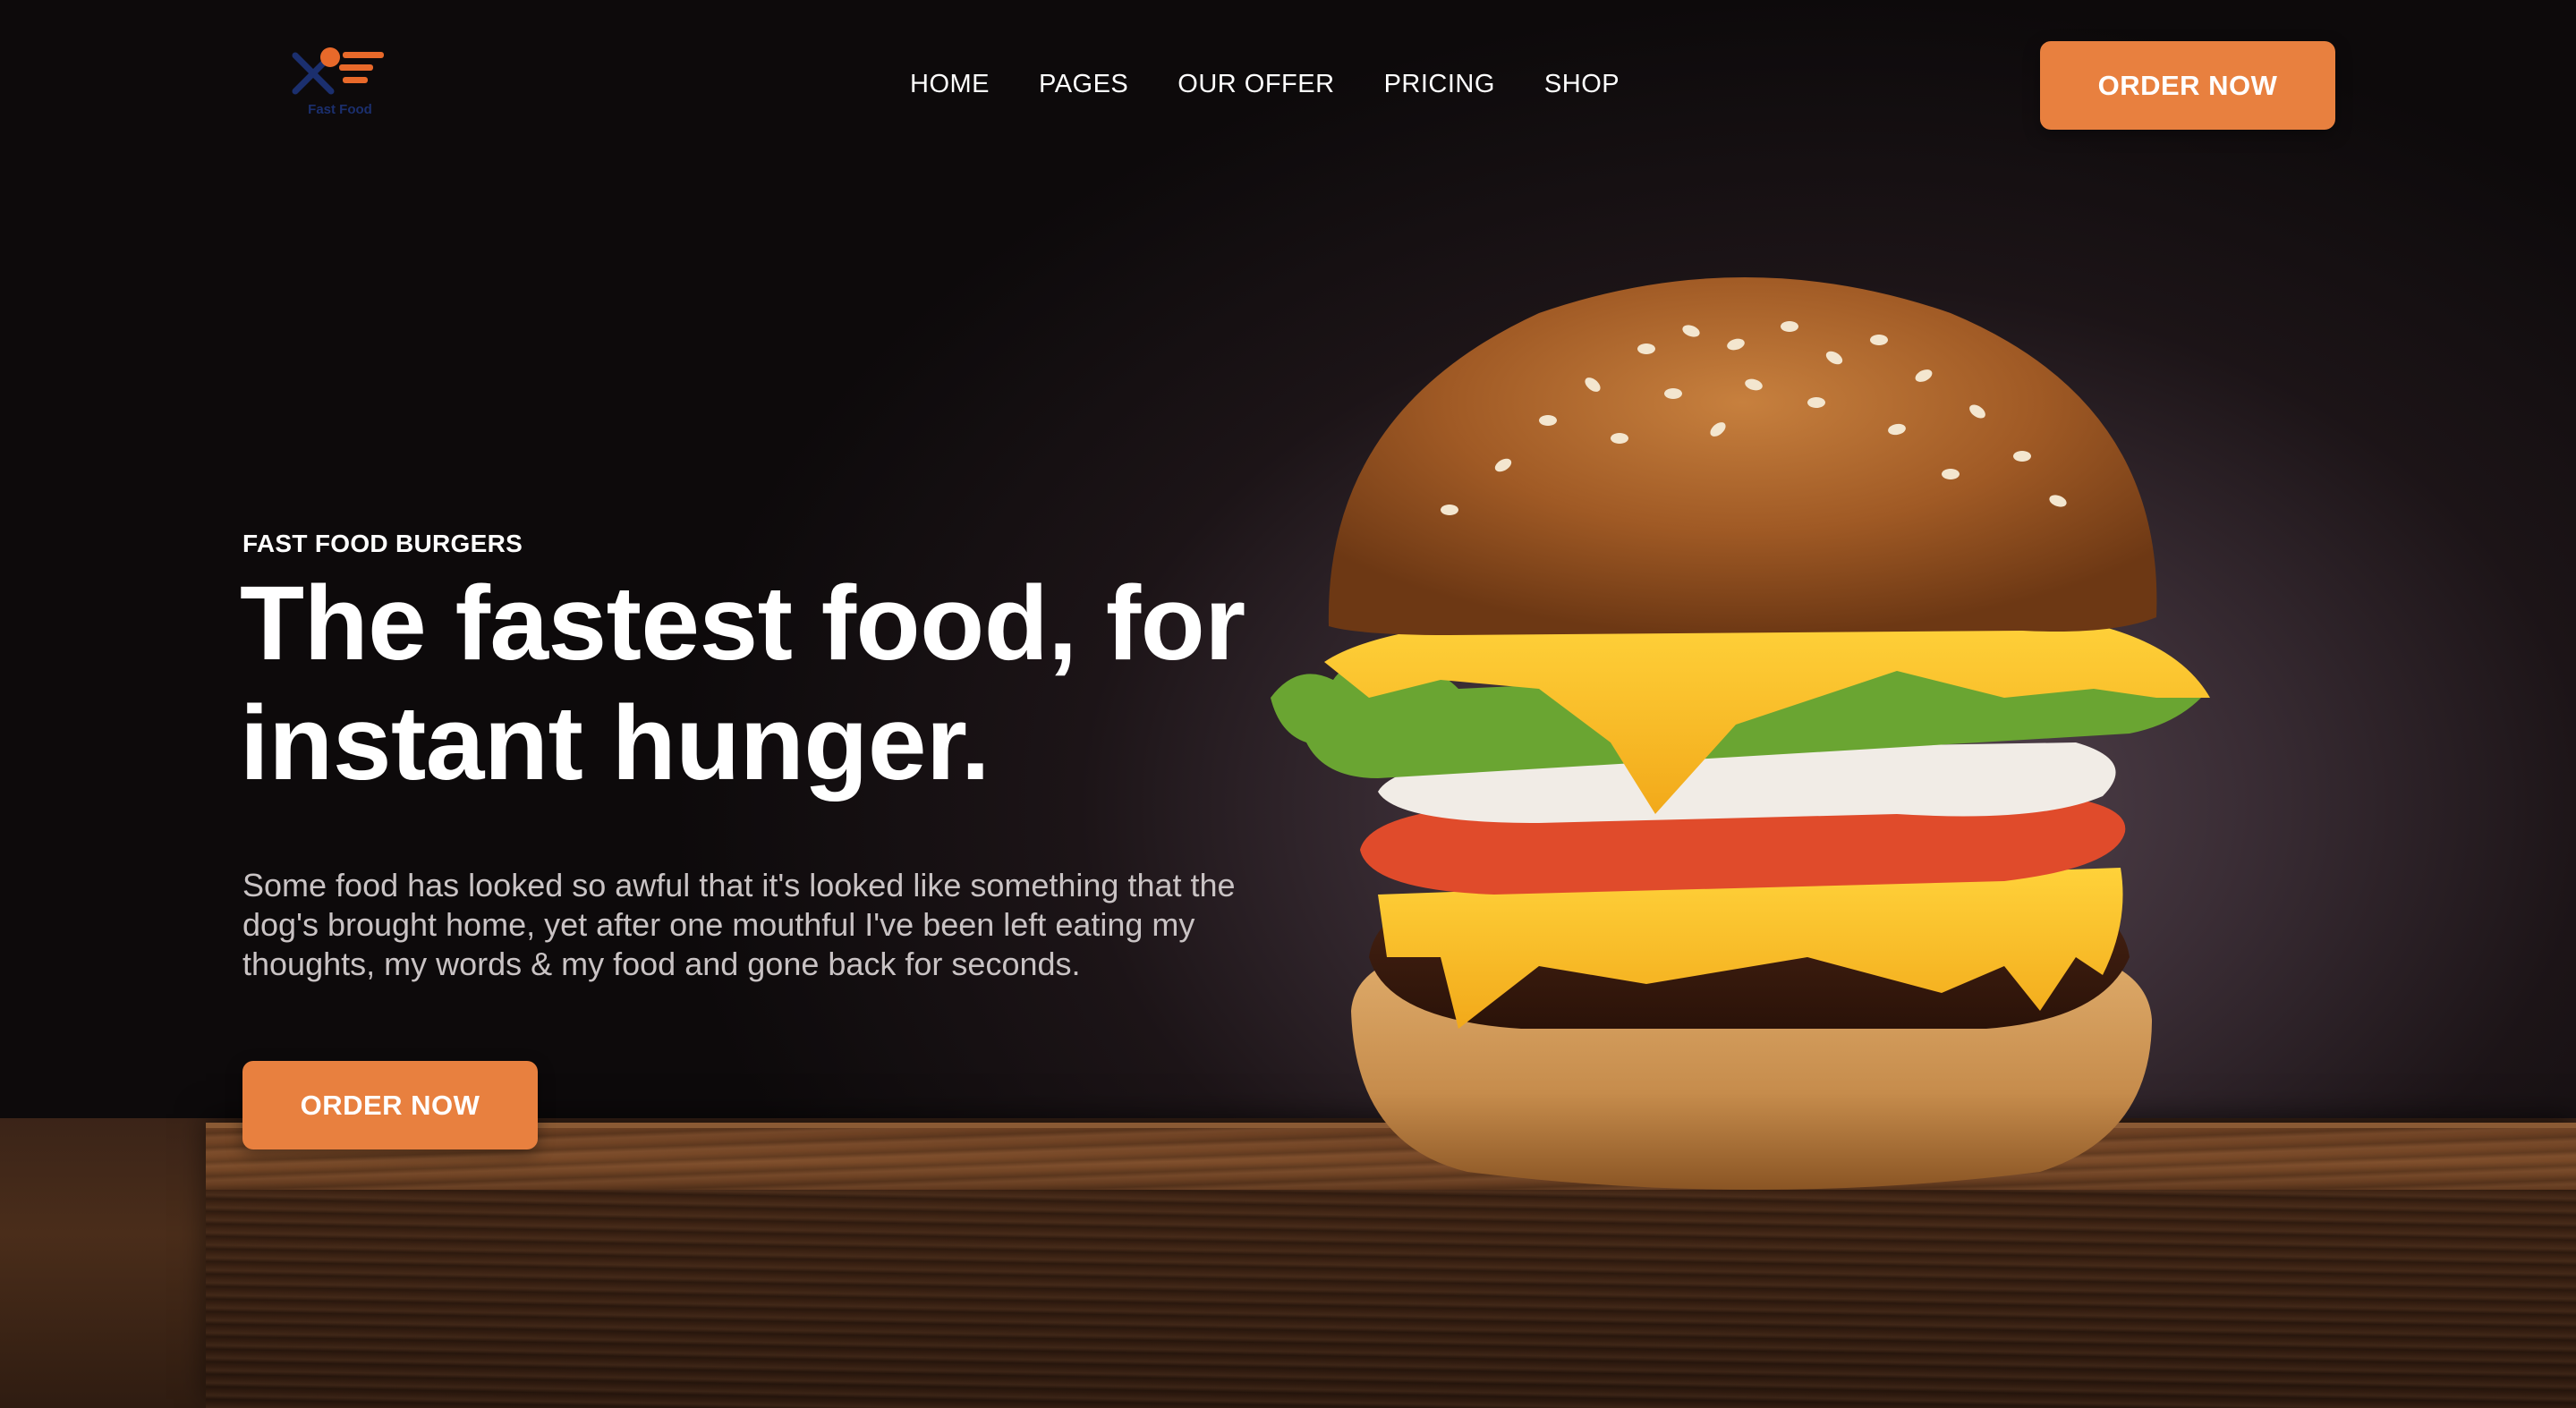  Describe the element at coordinates (1582, 84) in the screenshot. I see `nav-shop: SHOP` at that location.